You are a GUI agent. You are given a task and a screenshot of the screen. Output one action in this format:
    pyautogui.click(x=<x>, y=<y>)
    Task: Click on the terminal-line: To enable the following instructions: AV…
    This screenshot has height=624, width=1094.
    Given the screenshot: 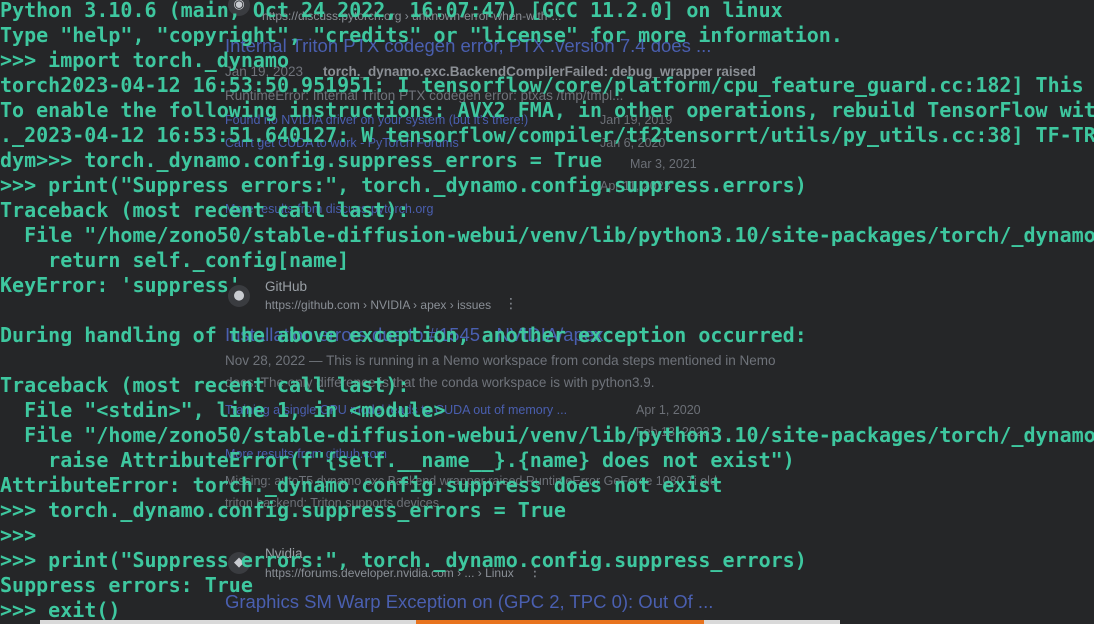 What is the action you would take?
    pyautogui.click(x=547, y=110)
    